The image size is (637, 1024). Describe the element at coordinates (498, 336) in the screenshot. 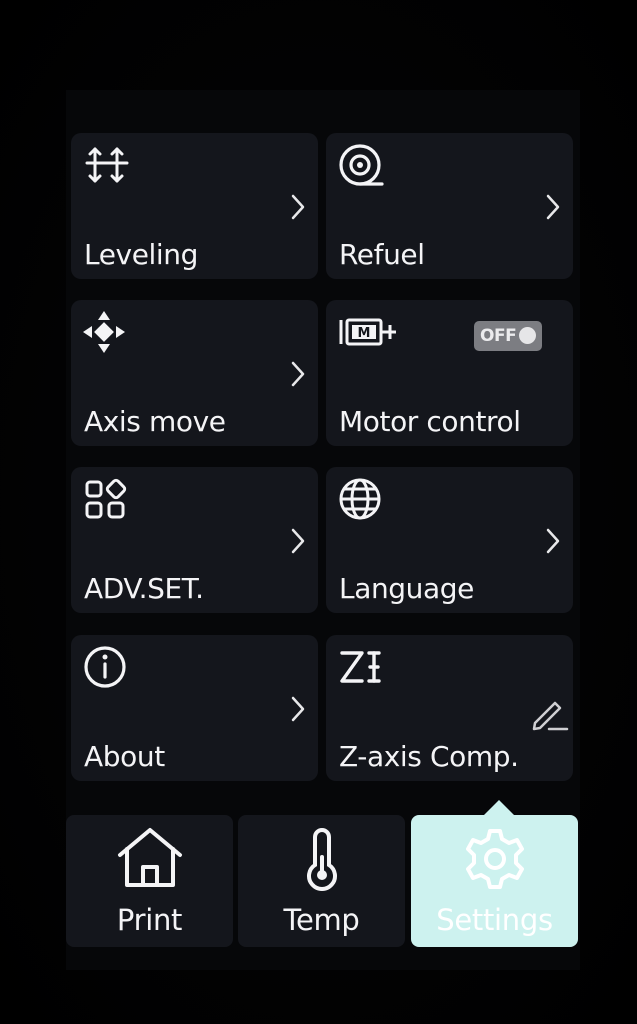

I see `toggle-text: OFF` at that location.